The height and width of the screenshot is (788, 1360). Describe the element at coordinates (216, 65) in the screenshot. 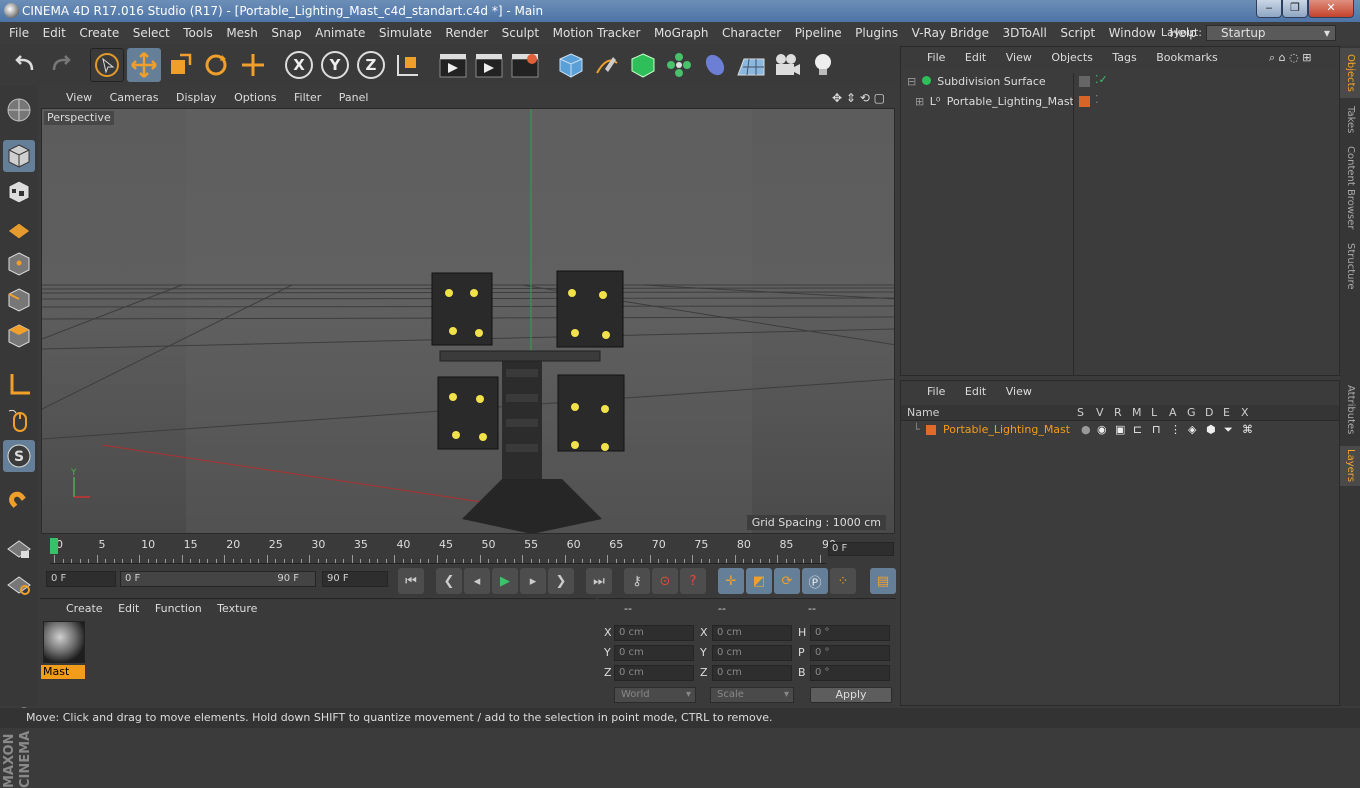

I see `rotate-tool-button` at that location.